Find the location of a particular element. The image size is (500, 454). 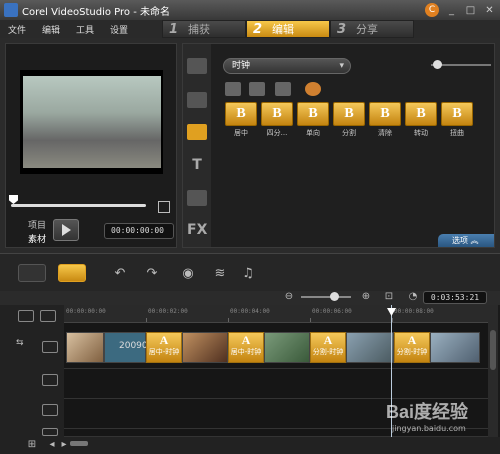

scroll-left-icon: ◂ is located at coordinates (52, 445).